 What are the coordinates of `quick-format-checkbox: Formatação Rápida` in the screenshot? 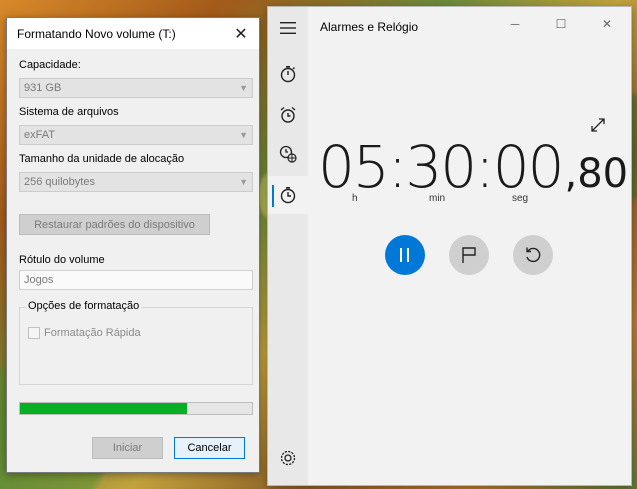 It's located at (84, 333).